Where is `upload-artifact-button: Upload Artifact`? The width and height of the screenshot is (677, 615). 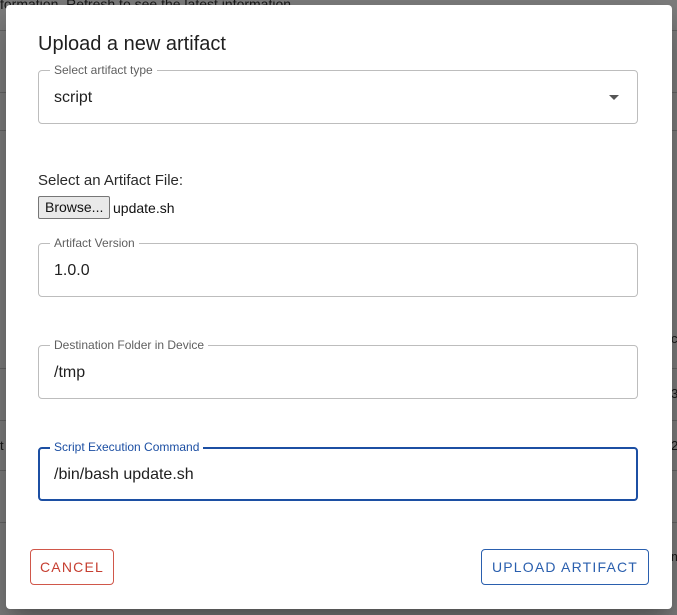 upload-artifact-button: Upload Artifact is located at coordinates (565, 567).